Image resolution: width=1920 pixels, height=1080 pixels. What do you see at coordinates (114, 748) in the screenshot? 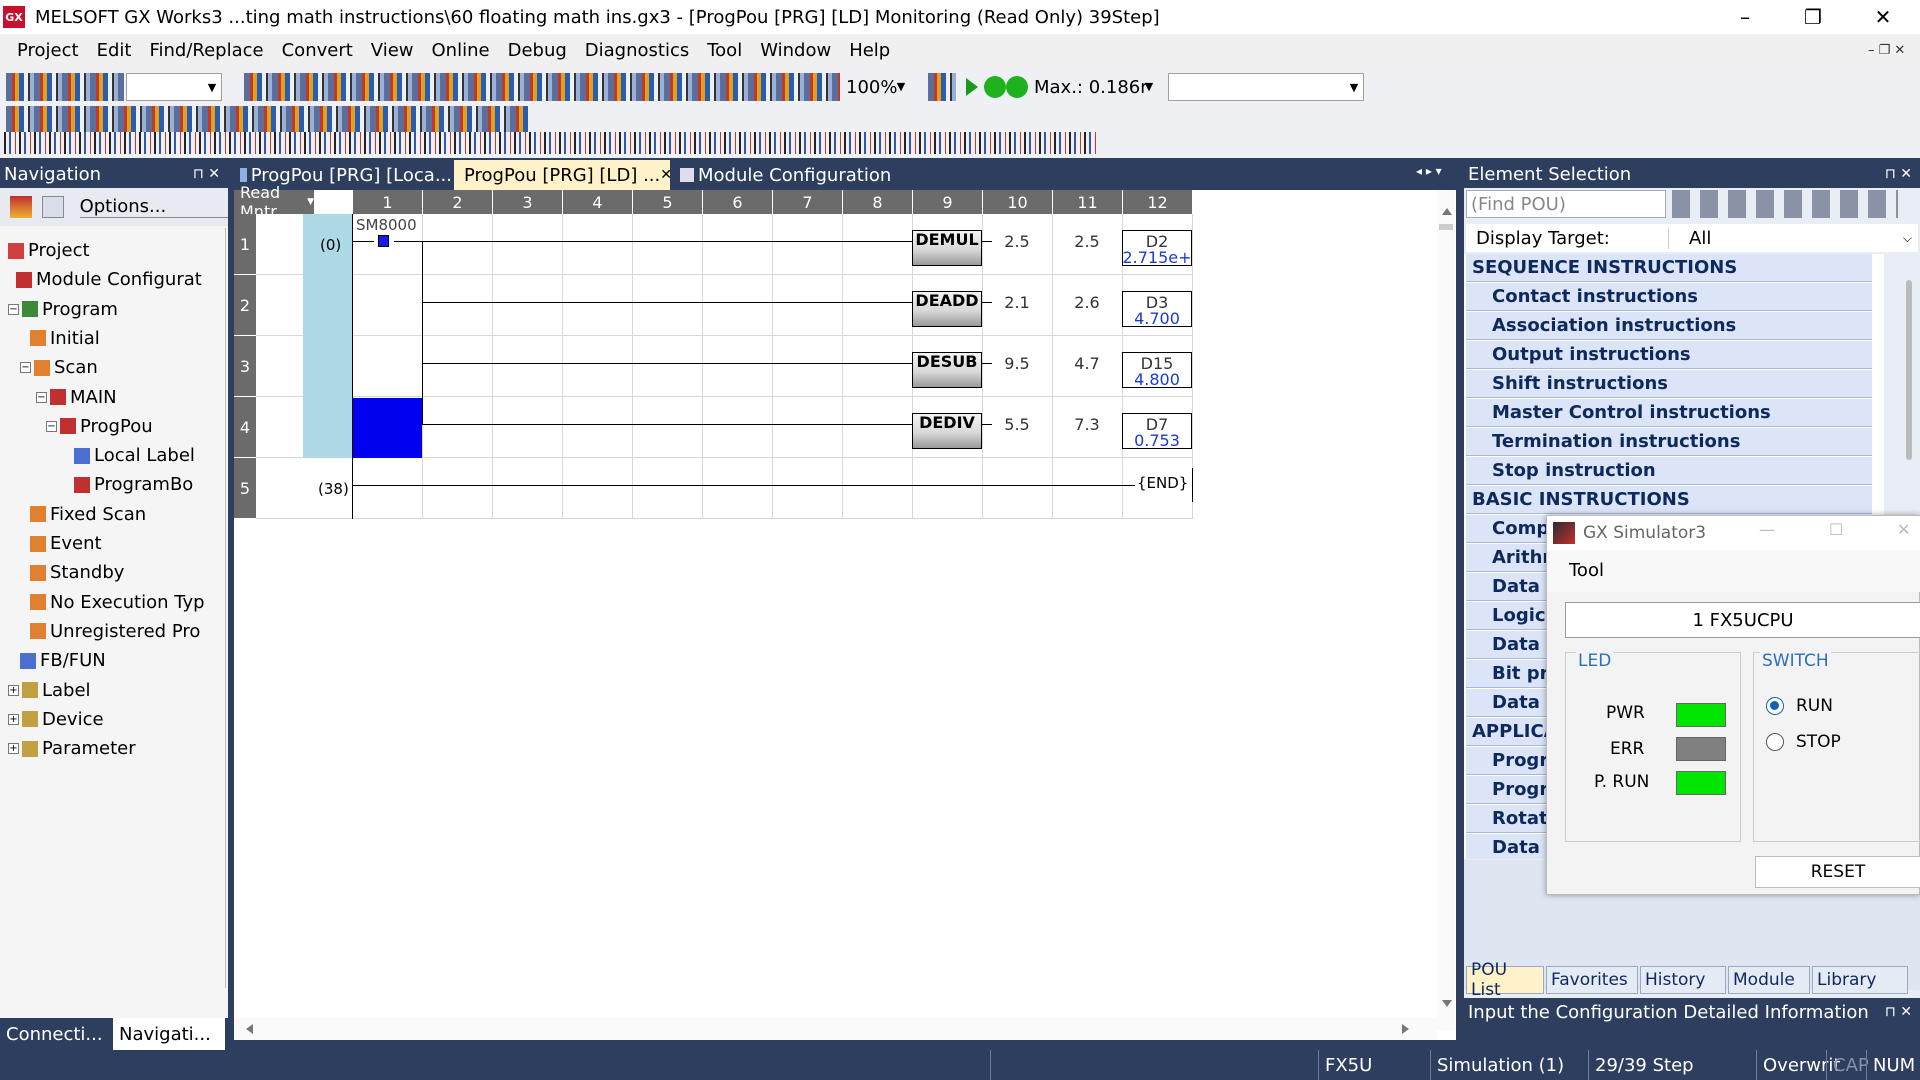
I see `tree-item: + Parameter` at bounding box center [114, 748].